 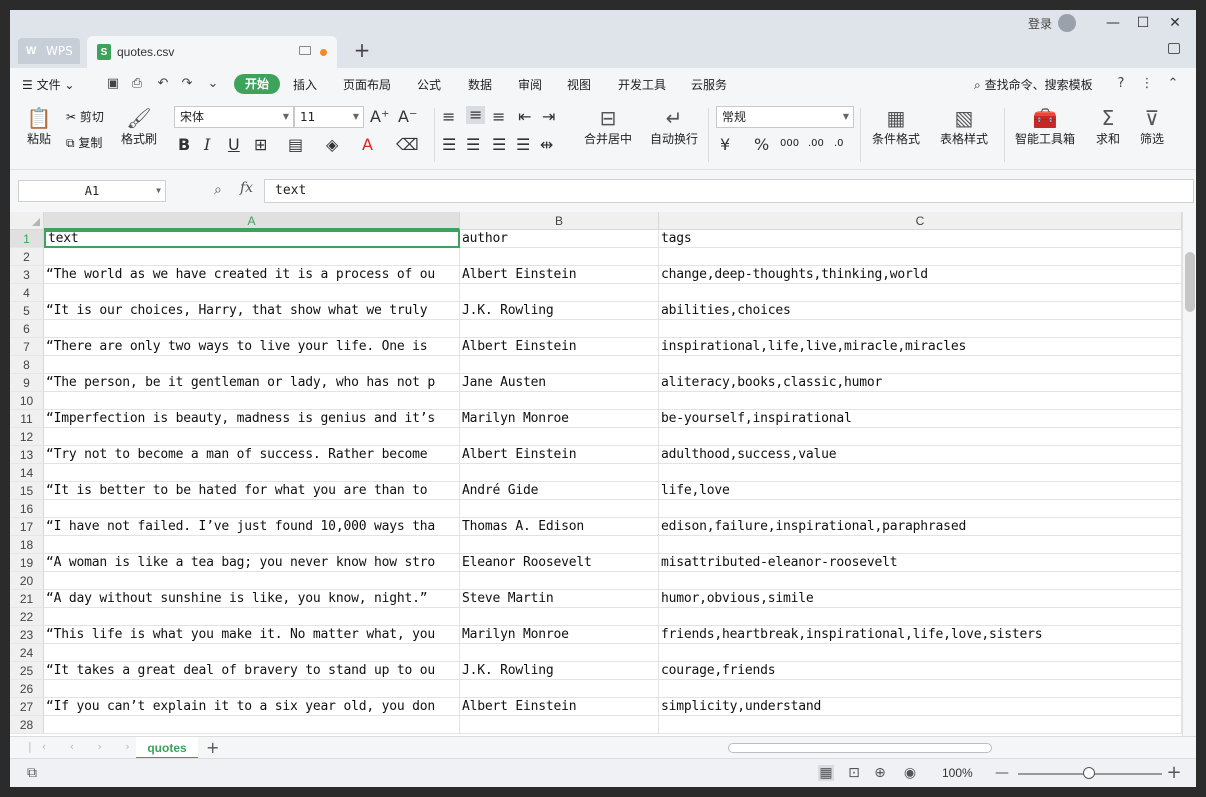 What do you see at coordinates (480, 84) in the screenshot?
I see `tab-data: 数据` at bounding box center [480, 84].